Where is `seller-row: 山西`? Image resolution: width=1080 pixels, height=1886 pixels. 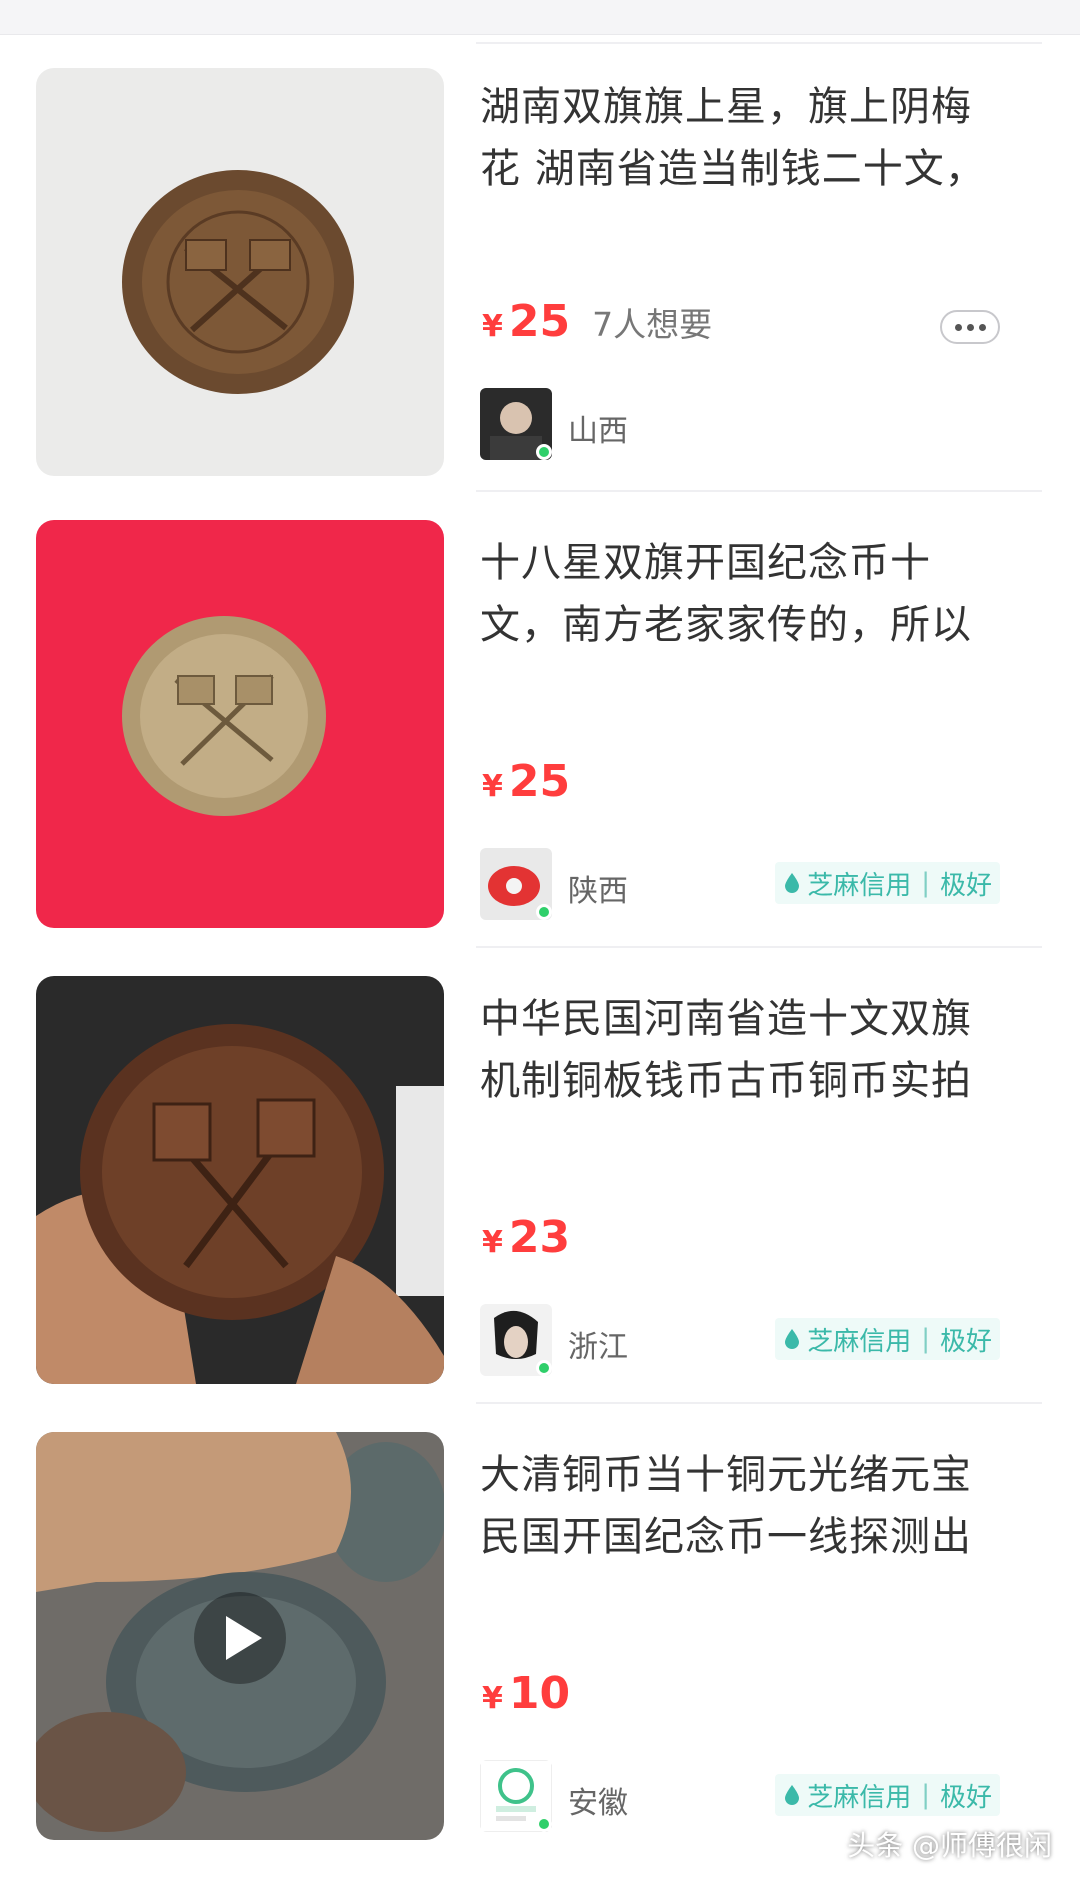
seller-row: 山西 is located at coordinates (760, 426).